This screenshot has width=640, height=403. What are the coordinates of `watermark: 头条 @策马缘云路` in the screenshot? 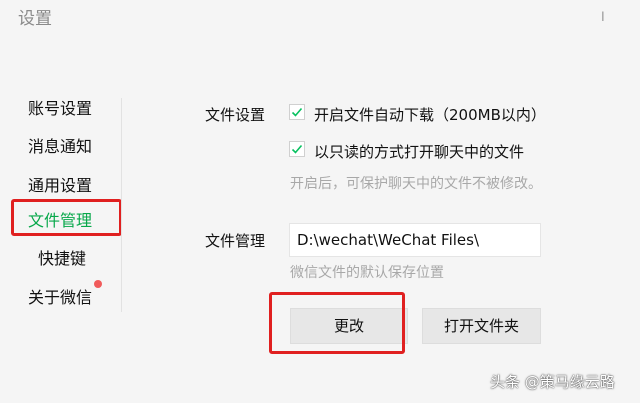 It's located at (552, 382).